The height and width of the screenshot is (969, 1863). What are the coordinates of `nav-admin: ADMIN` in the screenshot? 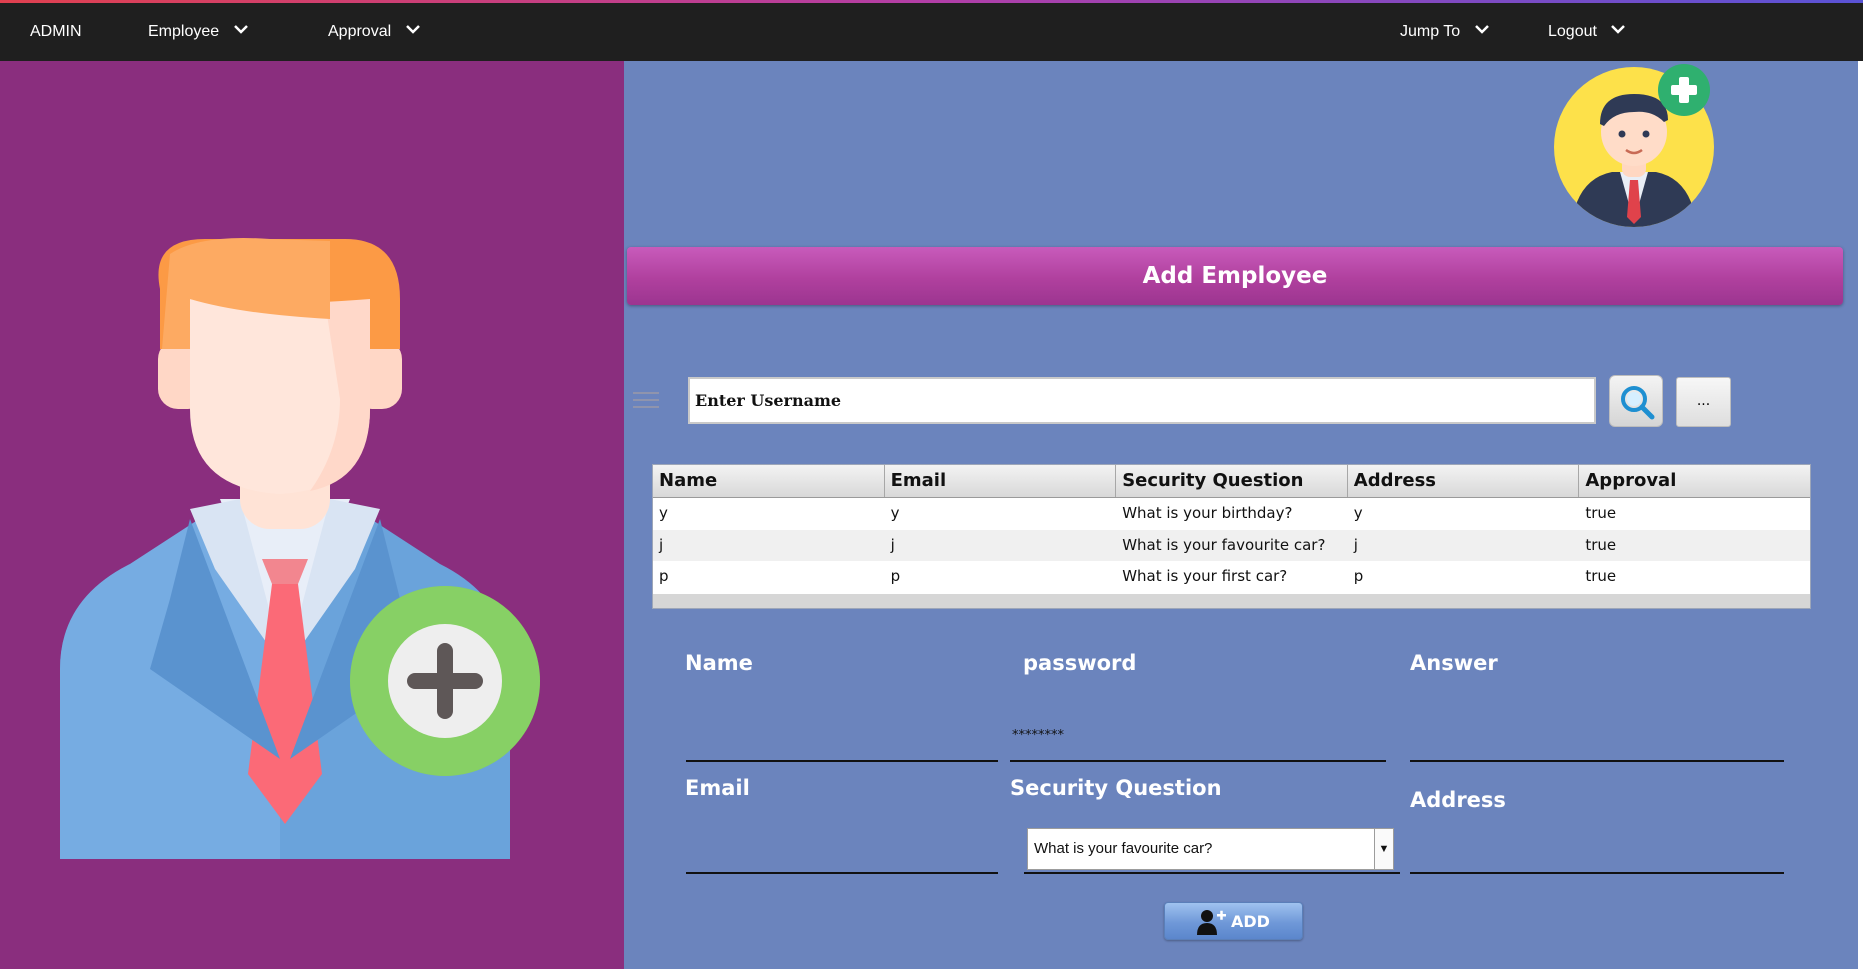 It's located at (56, 32).